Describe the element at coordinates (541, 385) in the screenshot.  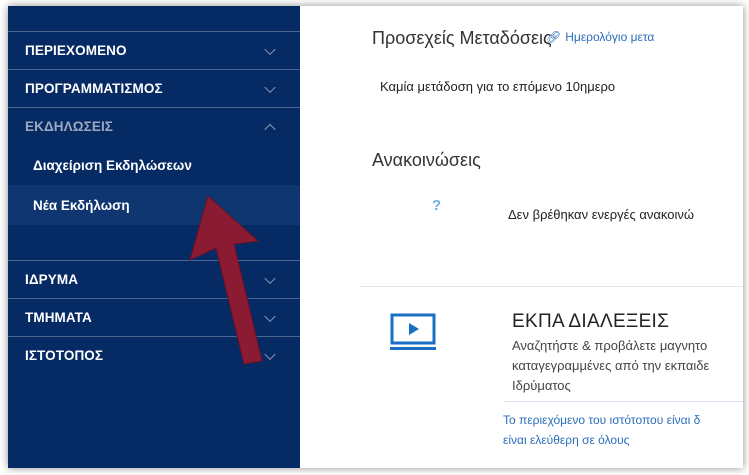
I see `card-desc-line: Ιδρύματος` at that location.